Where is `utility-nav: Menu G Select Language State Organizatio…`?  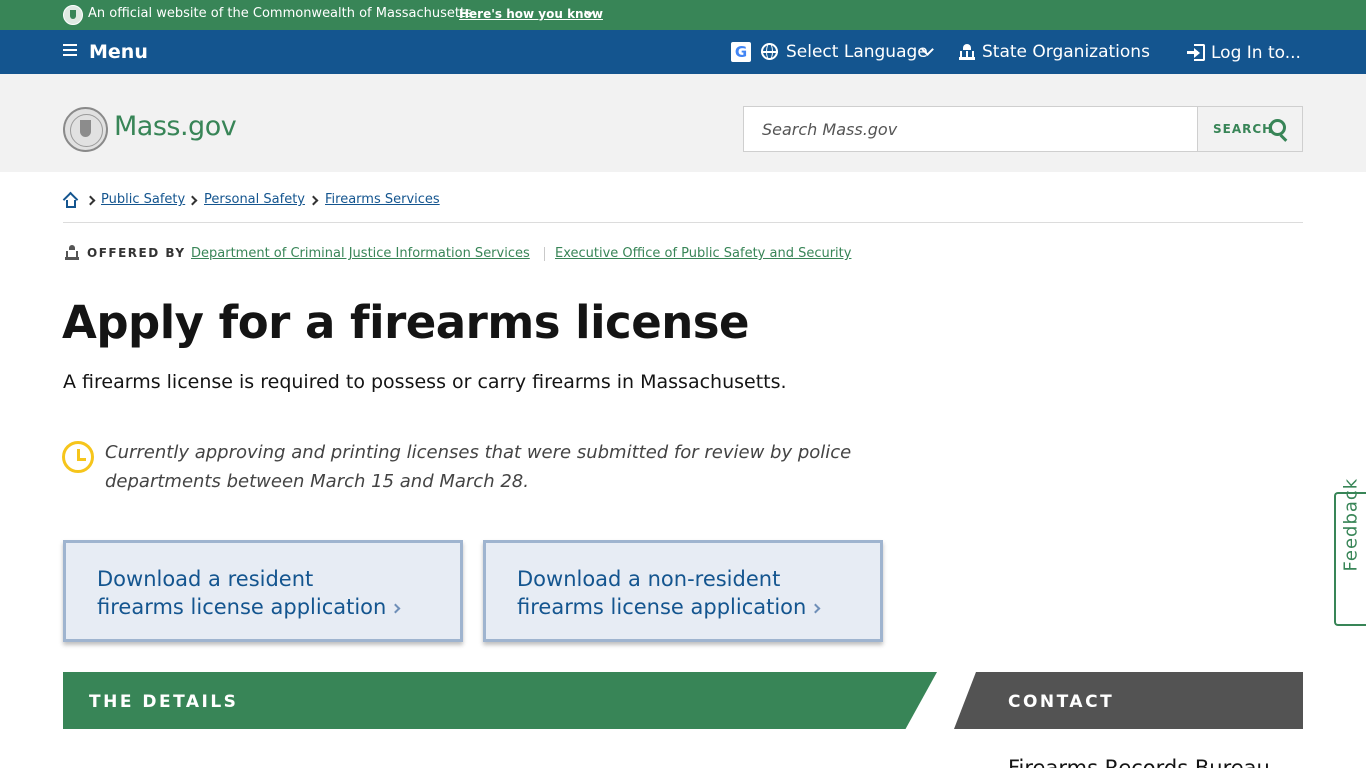 utility-nav: Menu G Select Language State Organizatio… is located at coordinates (683, 52).